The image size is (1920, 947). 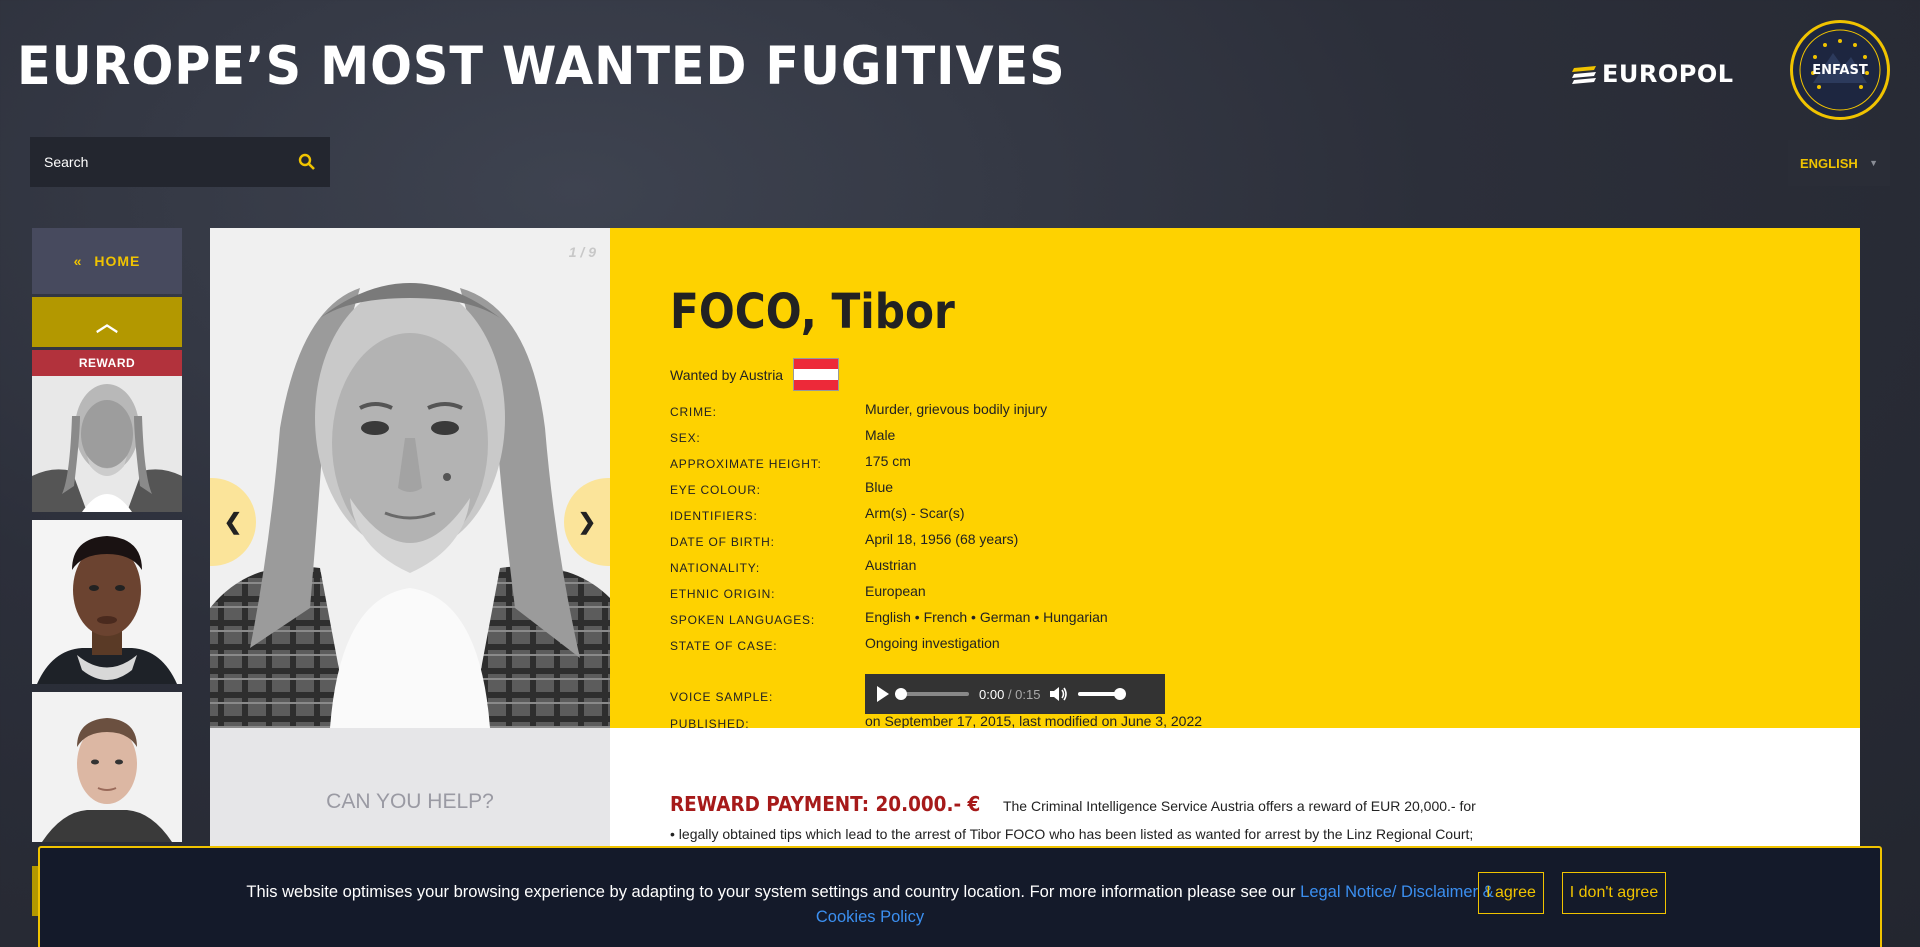 What do you see at coordinates (816, 364) in the screenshot?
I see `flag-stripe-top` at bounding box center [816, 364].